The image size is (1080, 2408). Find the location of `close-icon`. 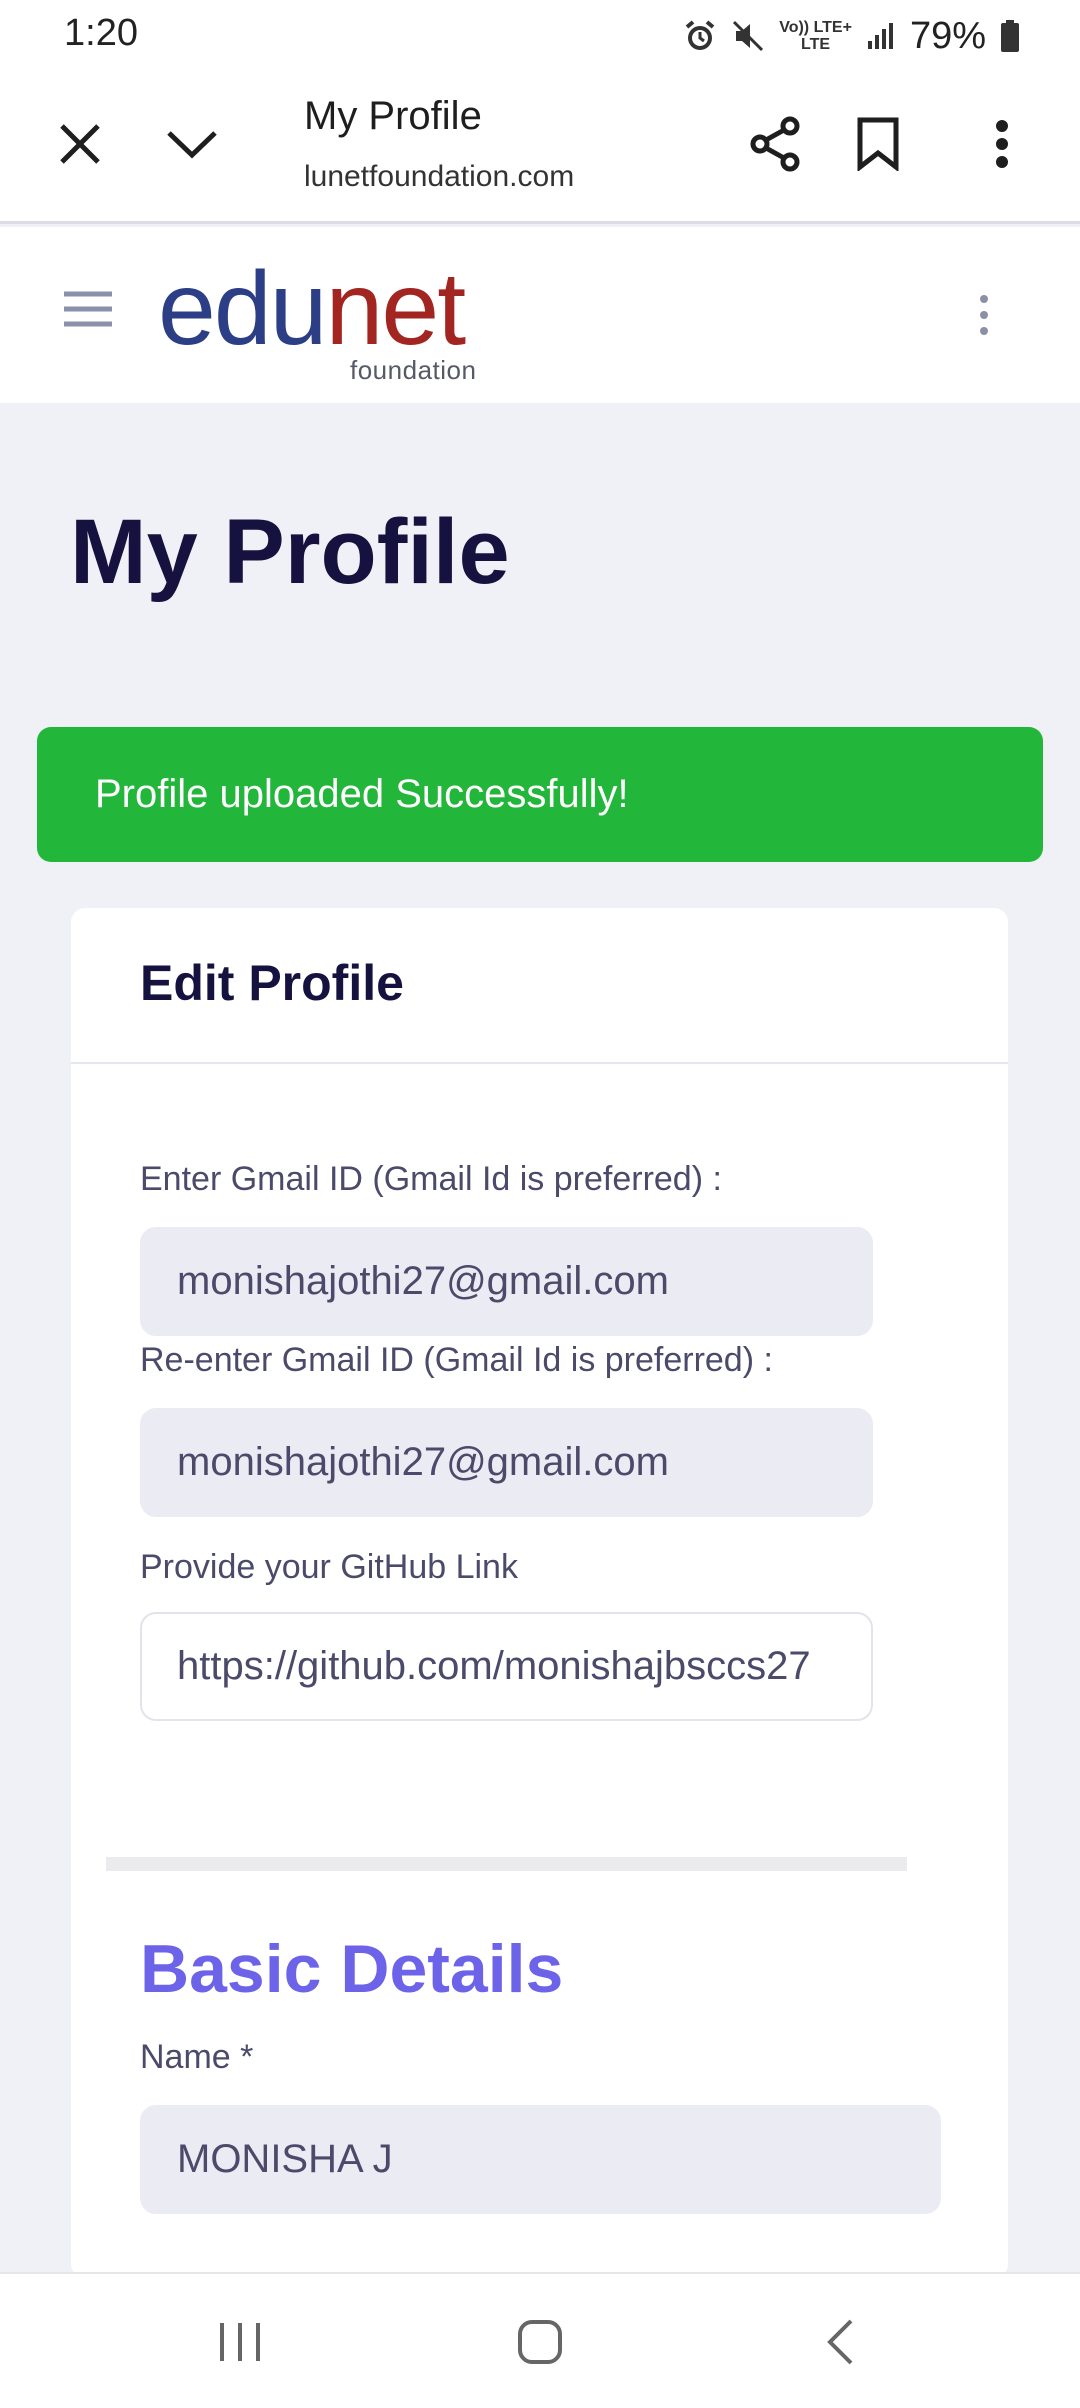

close-icon is located at coordinates (80, 144).